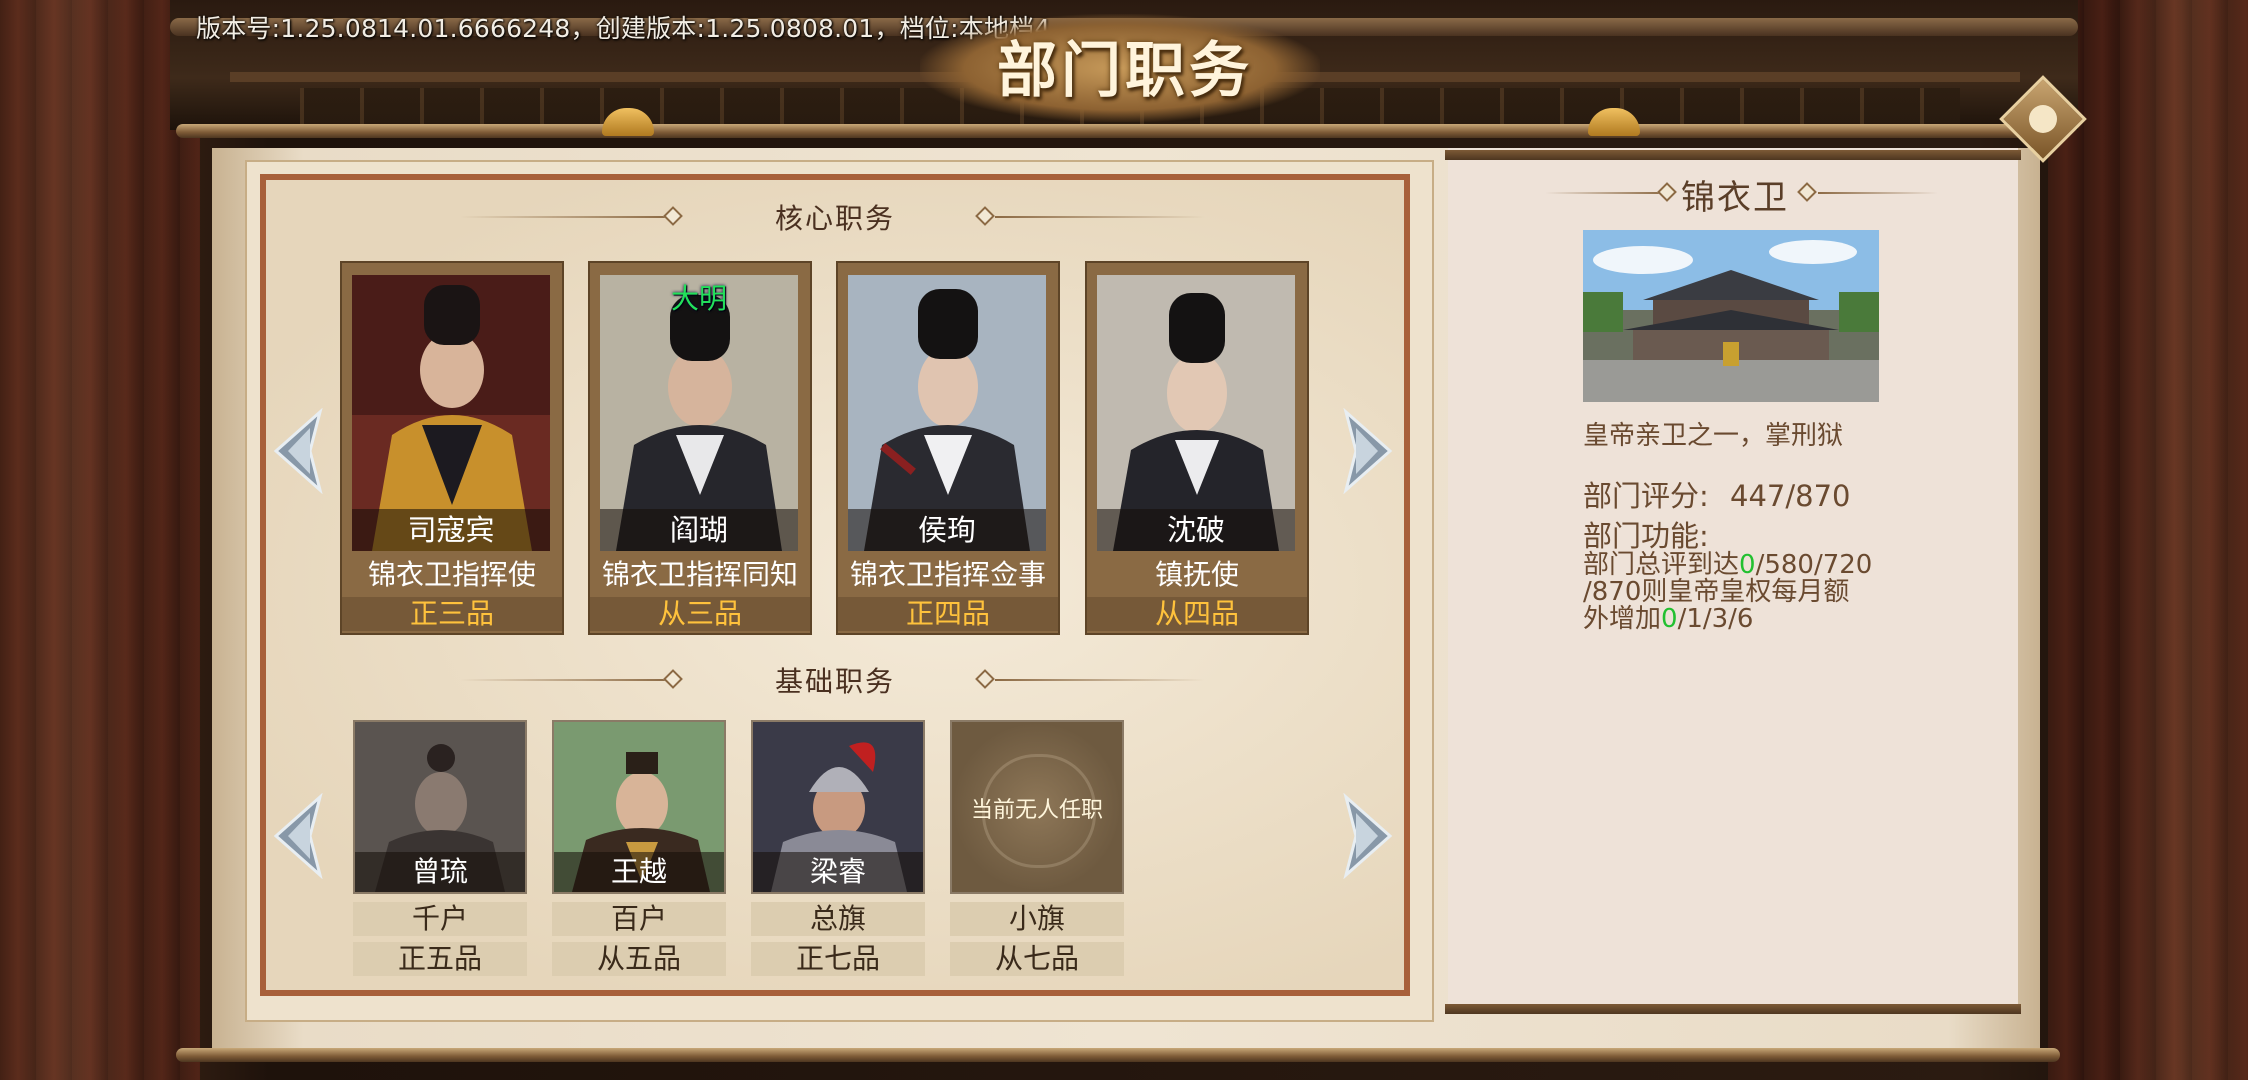 The image size is (2248, 1080). Describe the element at coordinates (948, 614) in the screenshot. I see `position-rank: 正四品` at that location.